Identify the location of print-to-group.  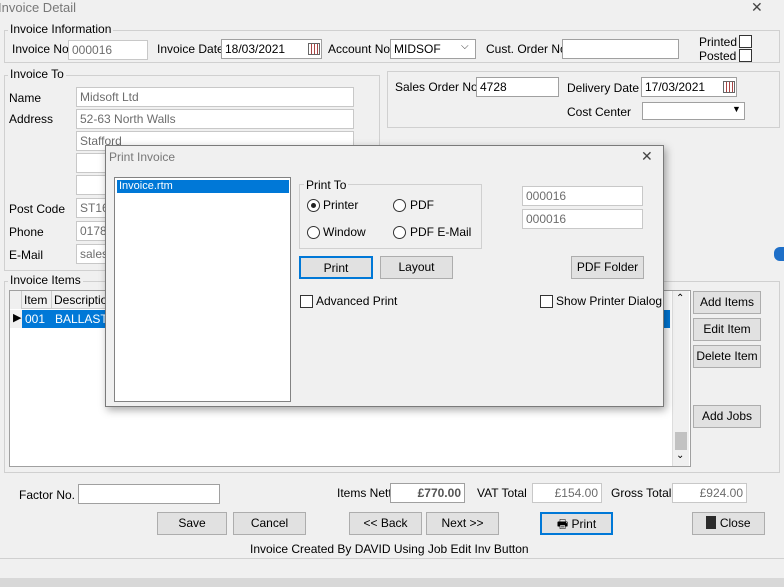
(390, 216).